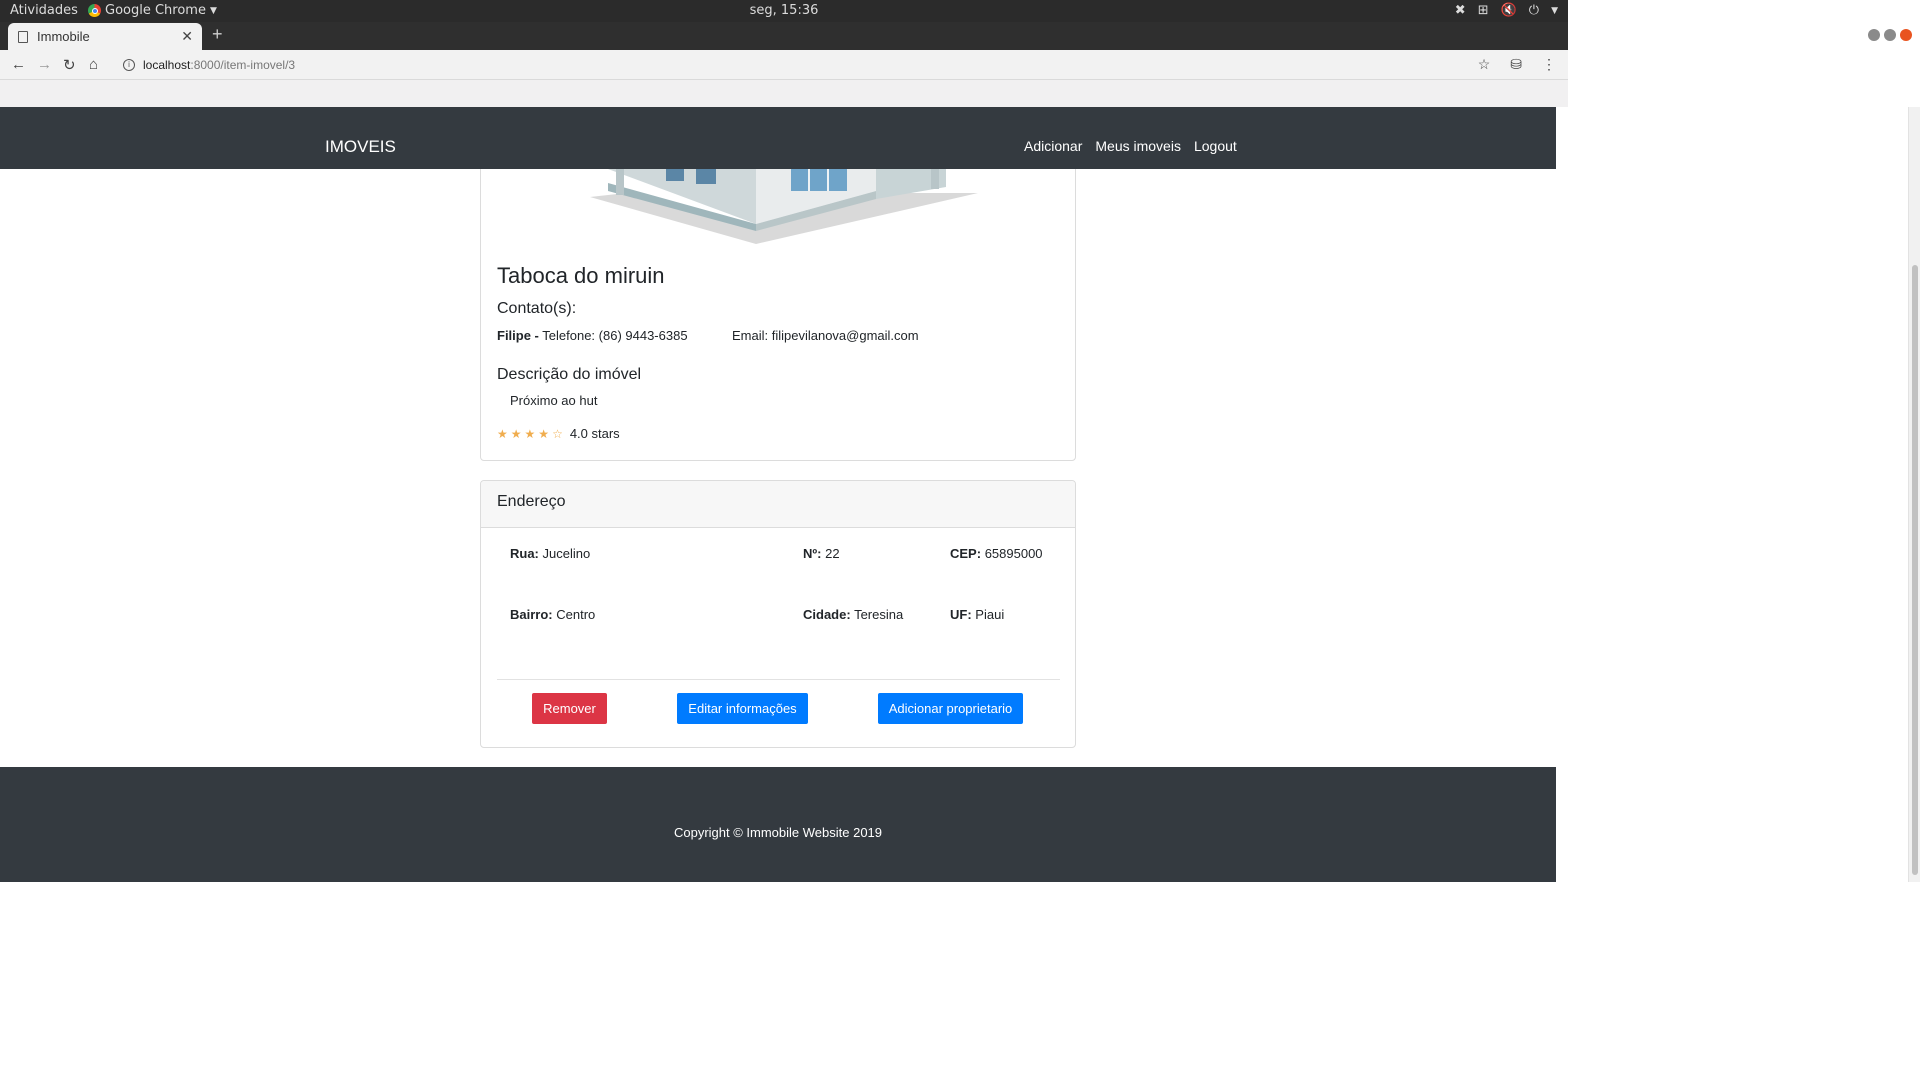 This screenshot has height=1080, width=1920. What do you see at coordinates (105, 36) in the screenshot?
I see `browser-tab: Immobile ✕` at bounding box center [105, 36].